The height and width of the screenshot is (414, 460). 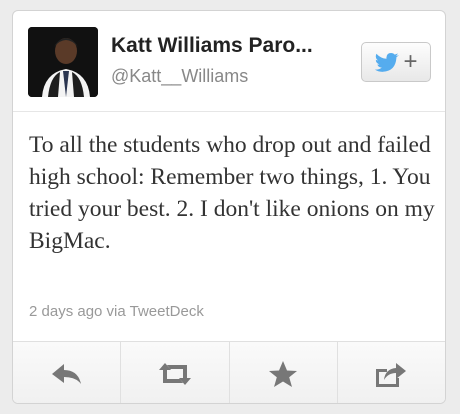 I want to click on follow-button: +, so click(x=396, y=62).